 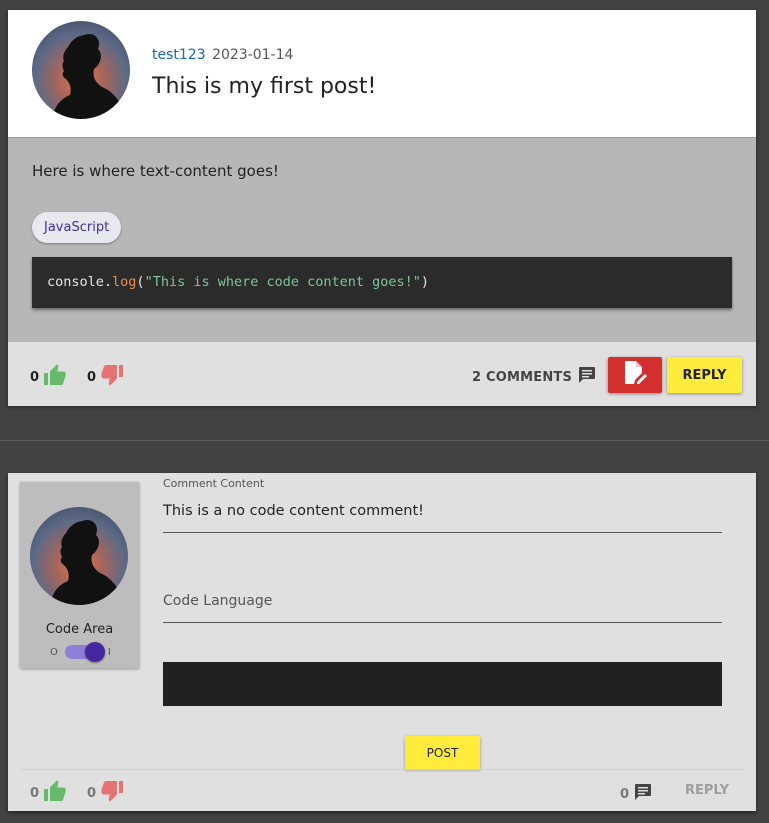 I want to click on comments-label: 2 COMMENTS, so click(x=522, y=377).